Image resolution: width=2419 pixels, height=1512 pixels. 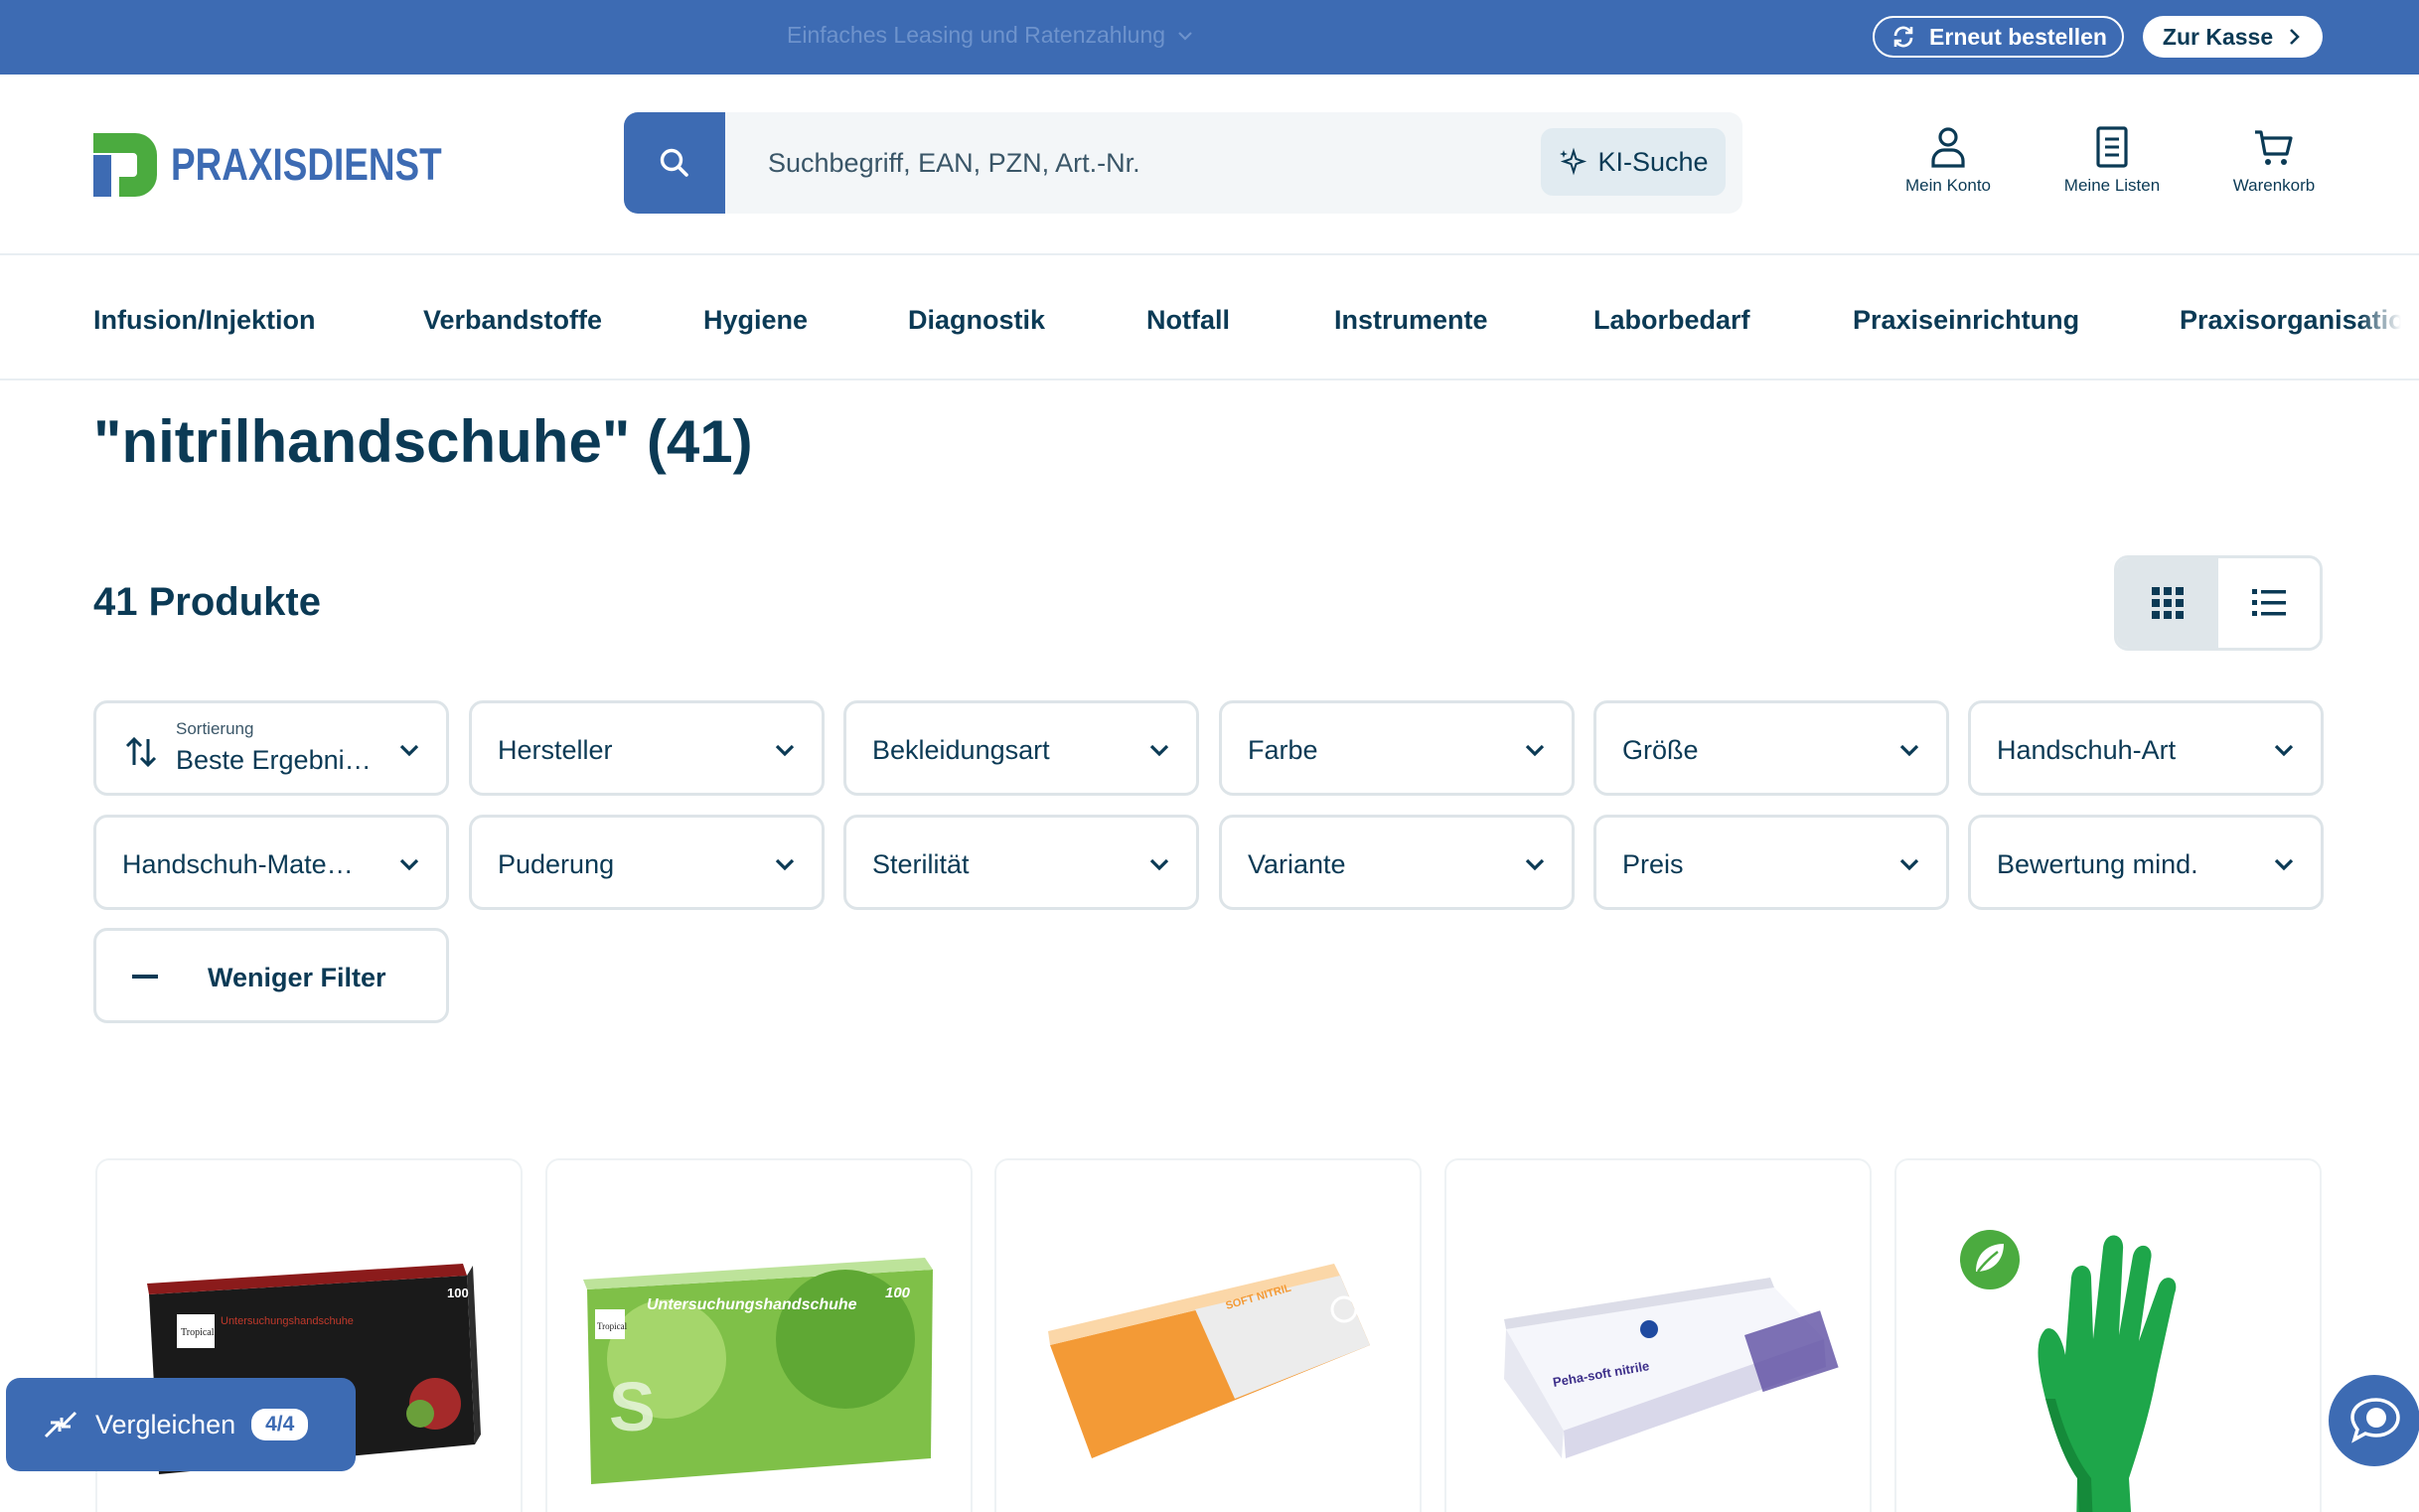 I want to click on cart-label: Warenkorb, so click(x=2274, y=185).